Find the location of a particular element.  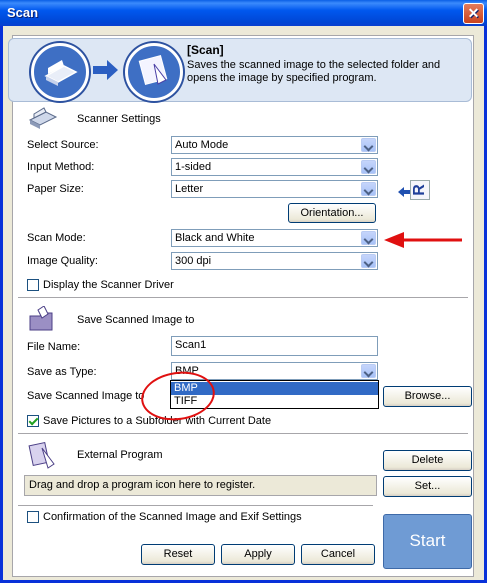

banner-title: [Scan] is located at coordinates (205, 50).